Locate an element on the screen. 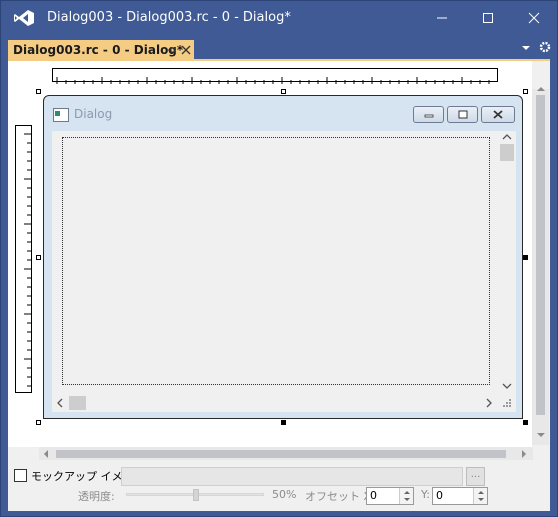 The width and height of the screenshot is (558, 517). mockup-image-panel: モックアップ イメージ ... 透明度: 50% オフセット X: 0 Y: 0 is located at coordinates (279, 486).